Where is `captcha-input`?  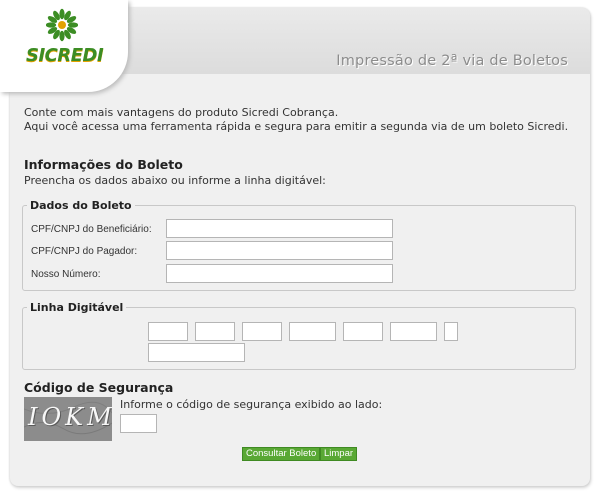
captcha-input is located at coordinates (138, 423).